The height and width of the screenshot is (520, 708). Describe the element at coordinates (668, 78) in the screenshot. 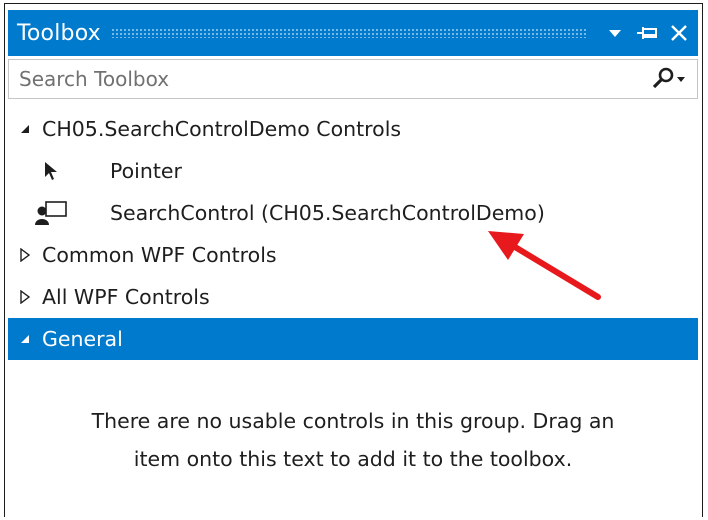

I see `search-icon` at that location.